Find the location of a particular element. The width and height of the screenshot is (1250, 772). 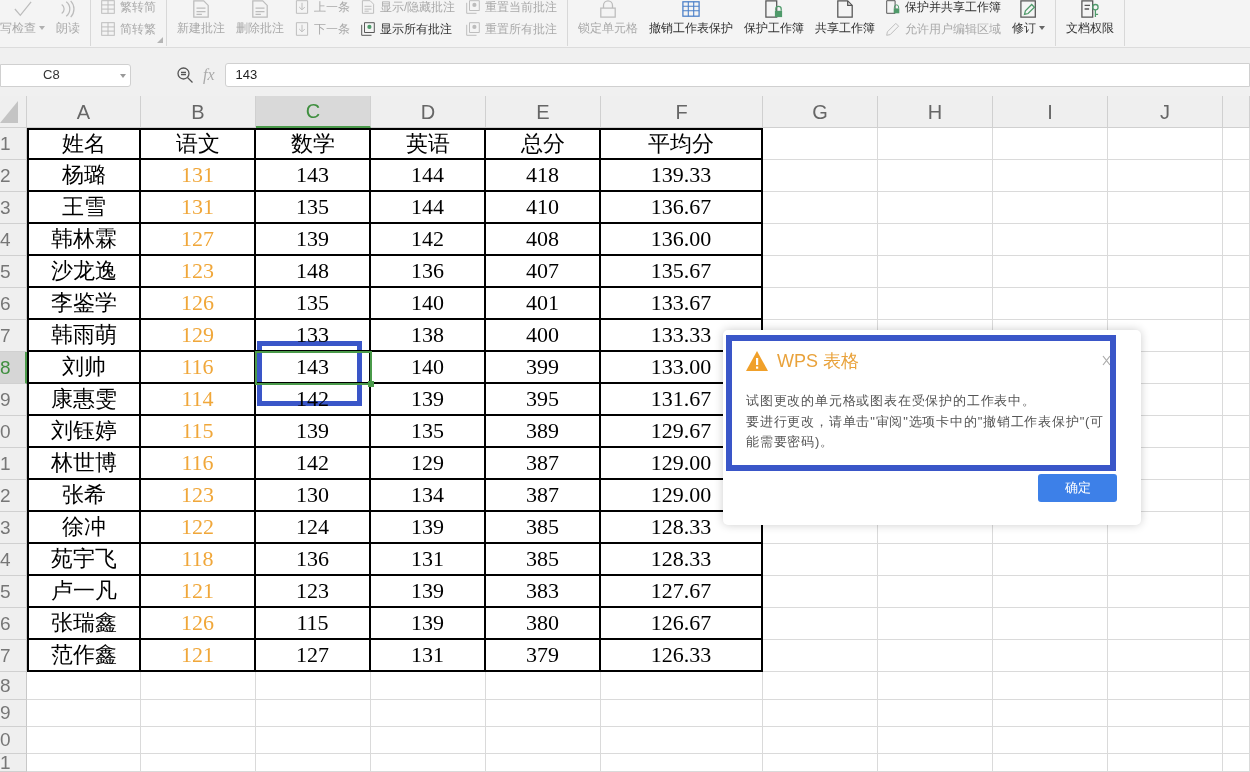

document-pencil-icon is located at coordinates (1028, 9).